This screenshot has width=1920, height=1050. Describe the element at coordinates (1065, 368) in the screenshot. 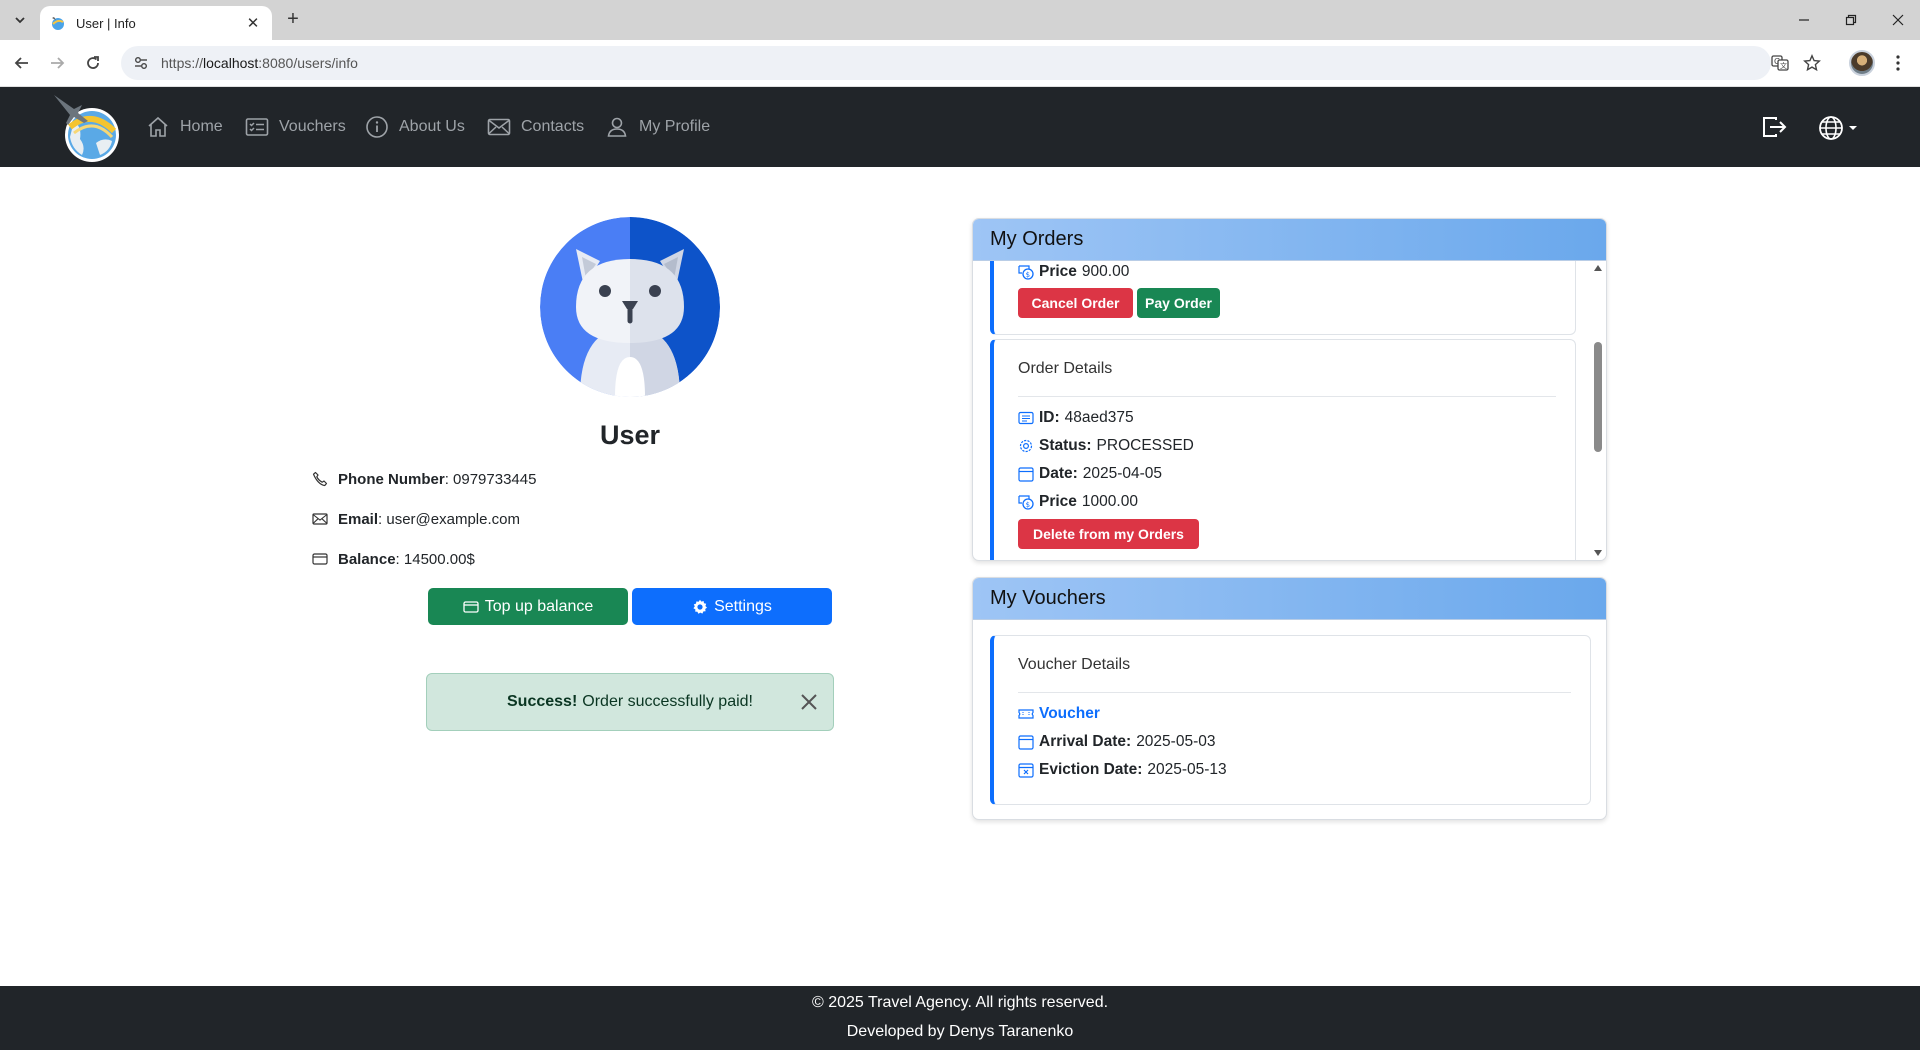

I see `order-details-title: Order Details` at that location.